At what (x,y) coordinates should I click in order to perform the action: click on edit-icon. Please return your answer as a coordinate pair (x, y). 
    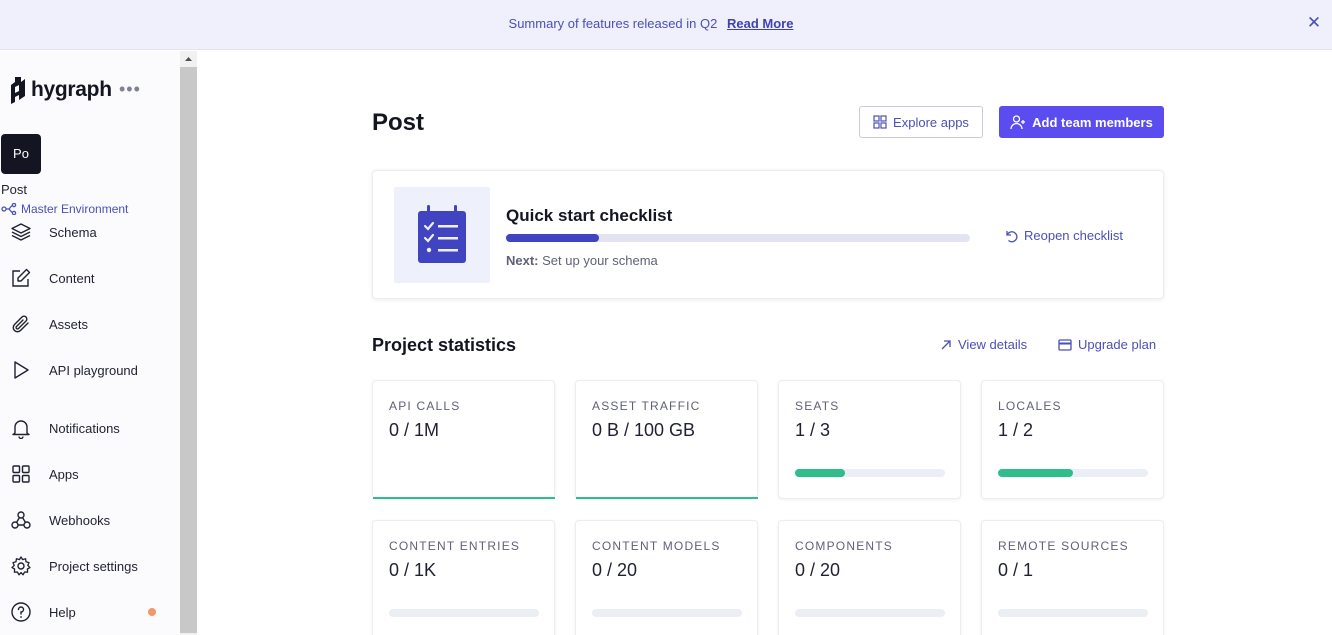
    Looking at the image, I should click on (21, 277).